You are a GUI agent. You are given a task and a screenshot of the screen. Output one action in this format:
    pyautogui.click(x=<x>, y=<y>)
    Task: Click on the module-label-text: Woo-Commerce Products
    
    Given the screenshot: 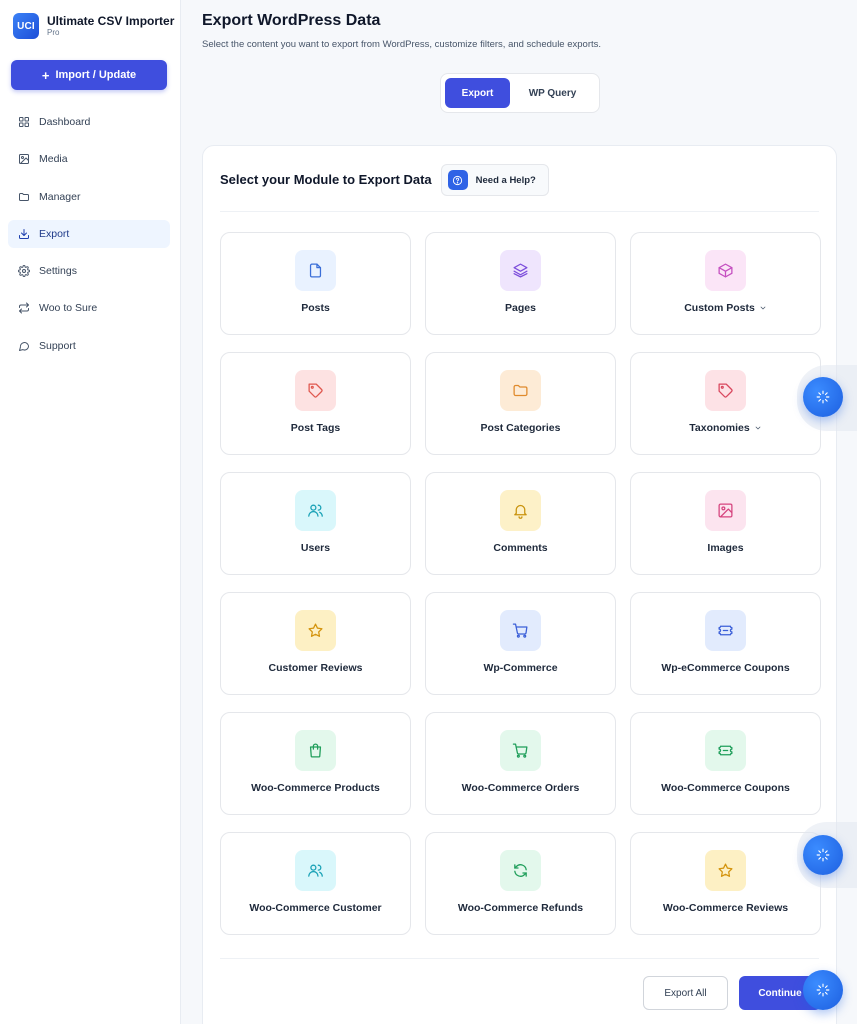 What is the action you would take?
    pyautogui.click(x=315, y=788)
    